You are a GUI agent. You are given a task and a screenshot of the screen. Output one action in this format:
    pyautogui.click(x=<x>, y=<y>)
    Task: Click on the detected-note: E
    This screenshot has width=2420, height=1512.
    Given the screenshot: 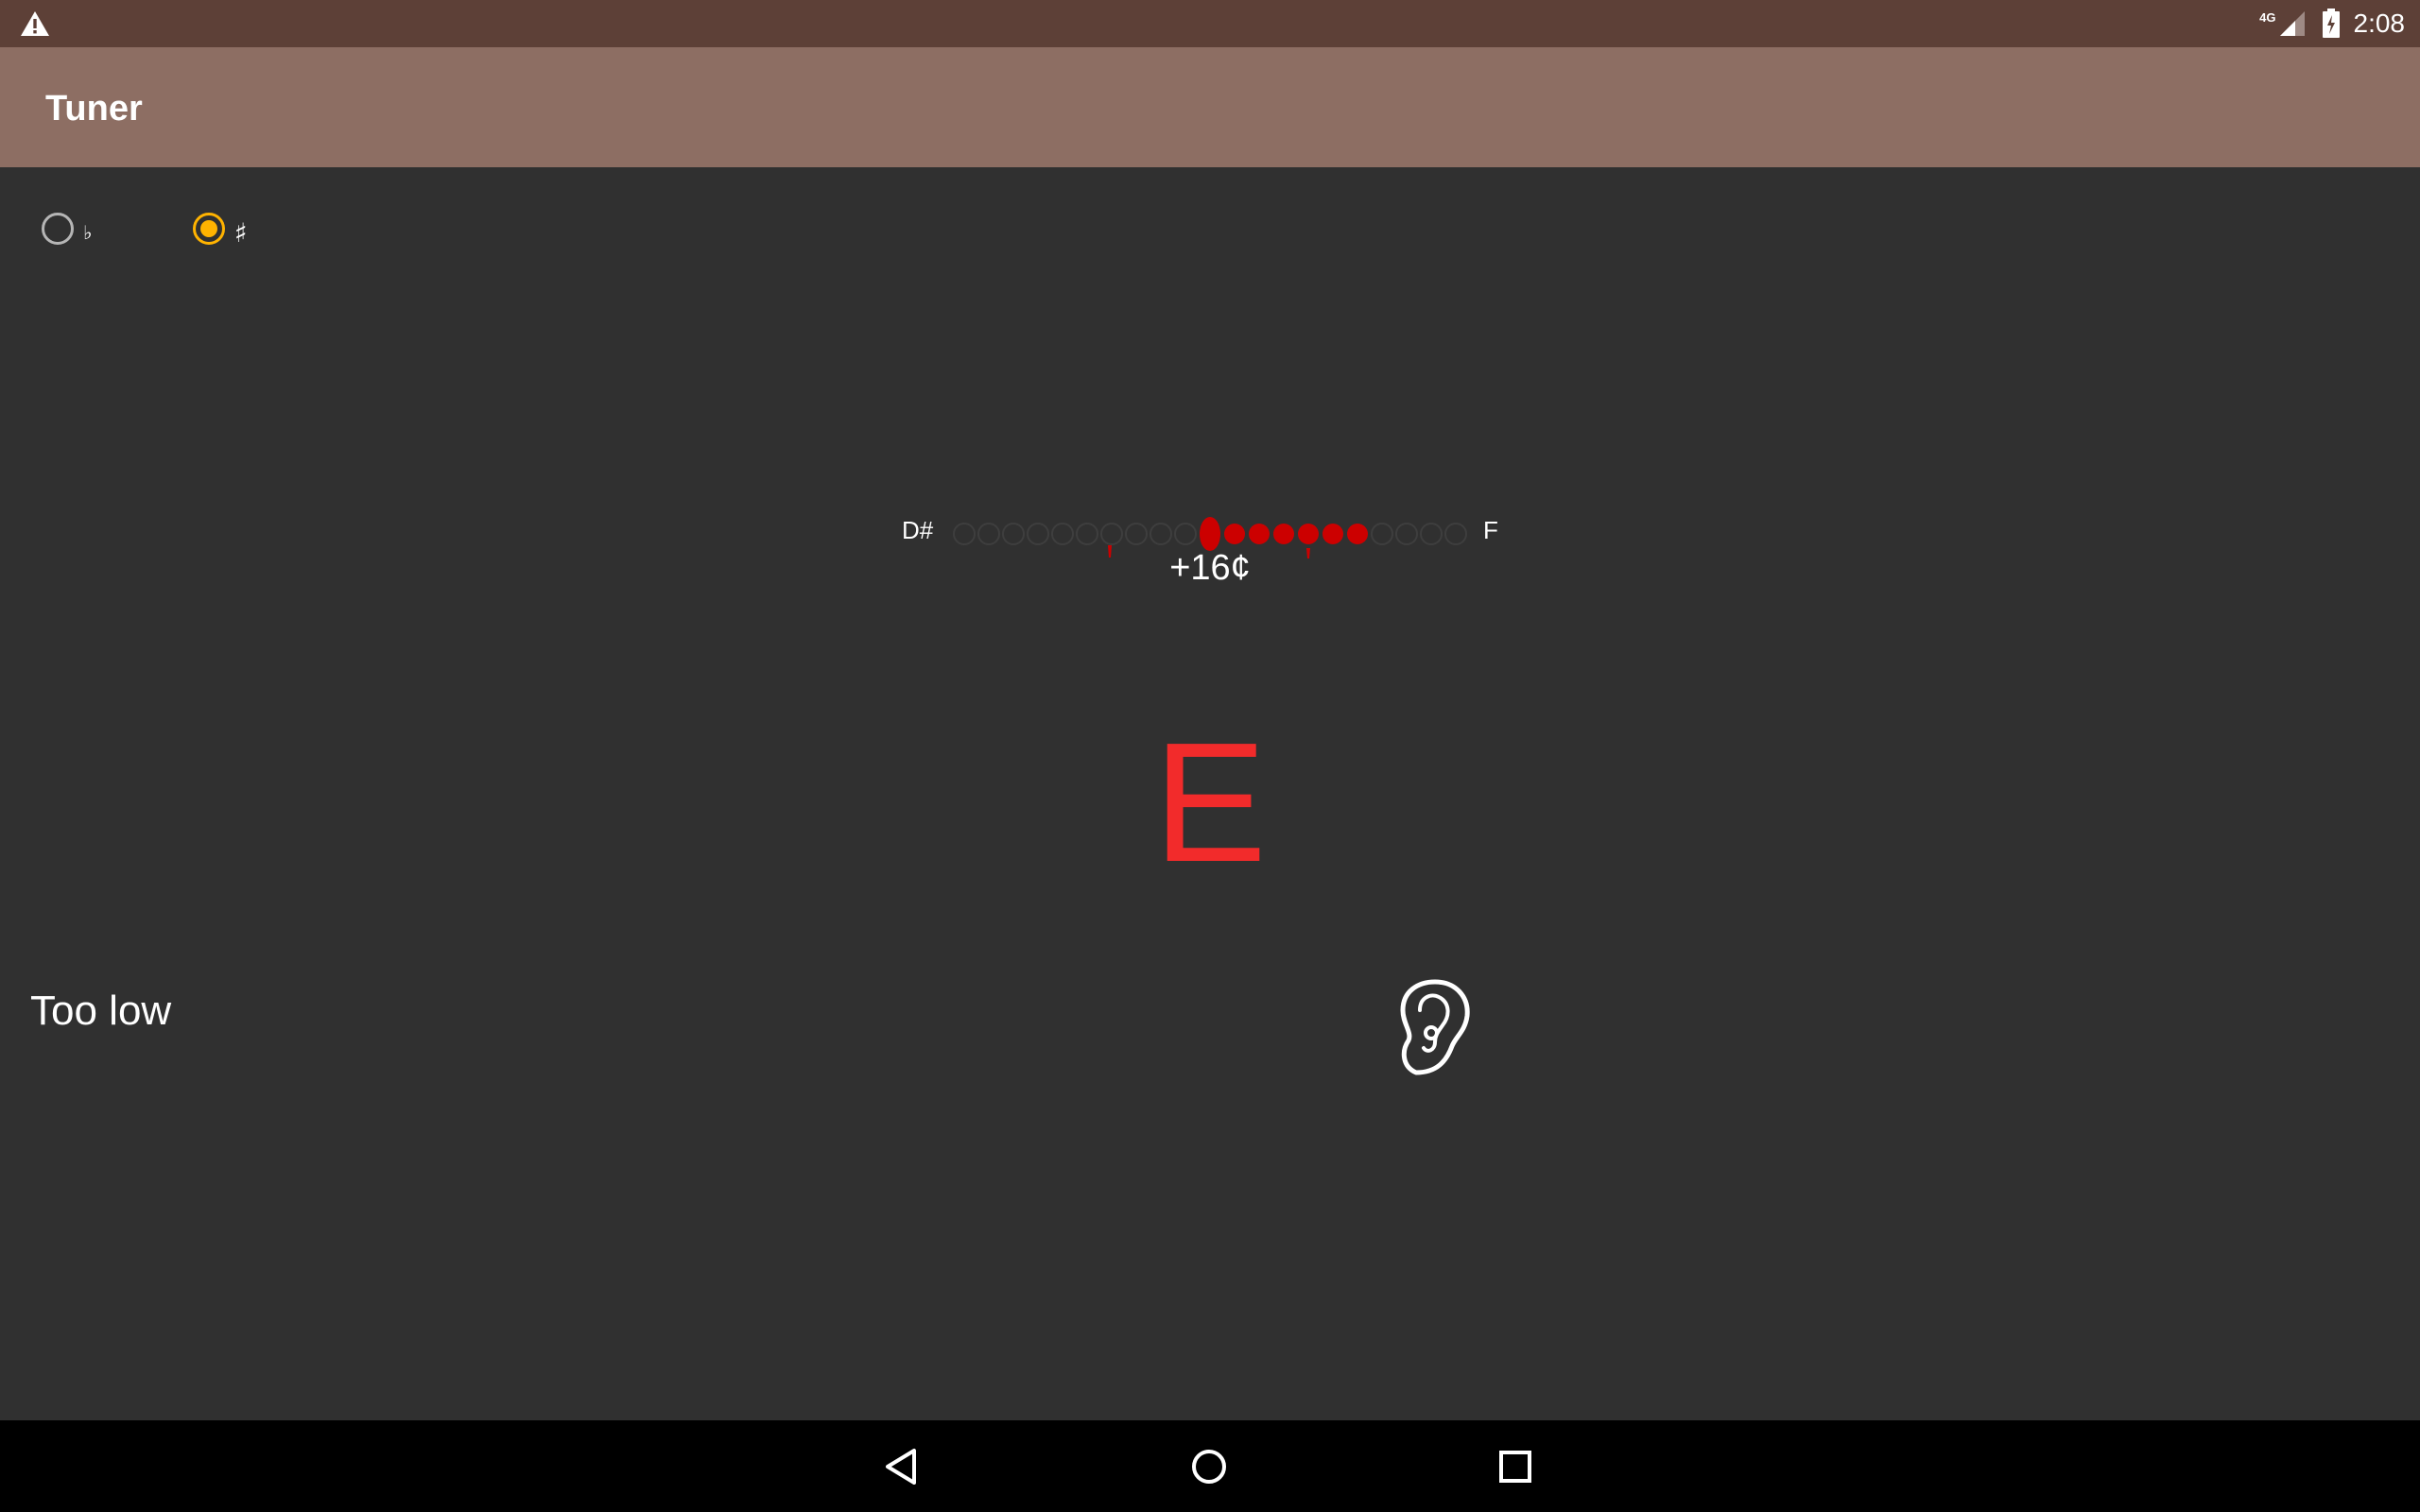 What is the action you would take?
    pyautogui.click(x=1210, y=803)
    